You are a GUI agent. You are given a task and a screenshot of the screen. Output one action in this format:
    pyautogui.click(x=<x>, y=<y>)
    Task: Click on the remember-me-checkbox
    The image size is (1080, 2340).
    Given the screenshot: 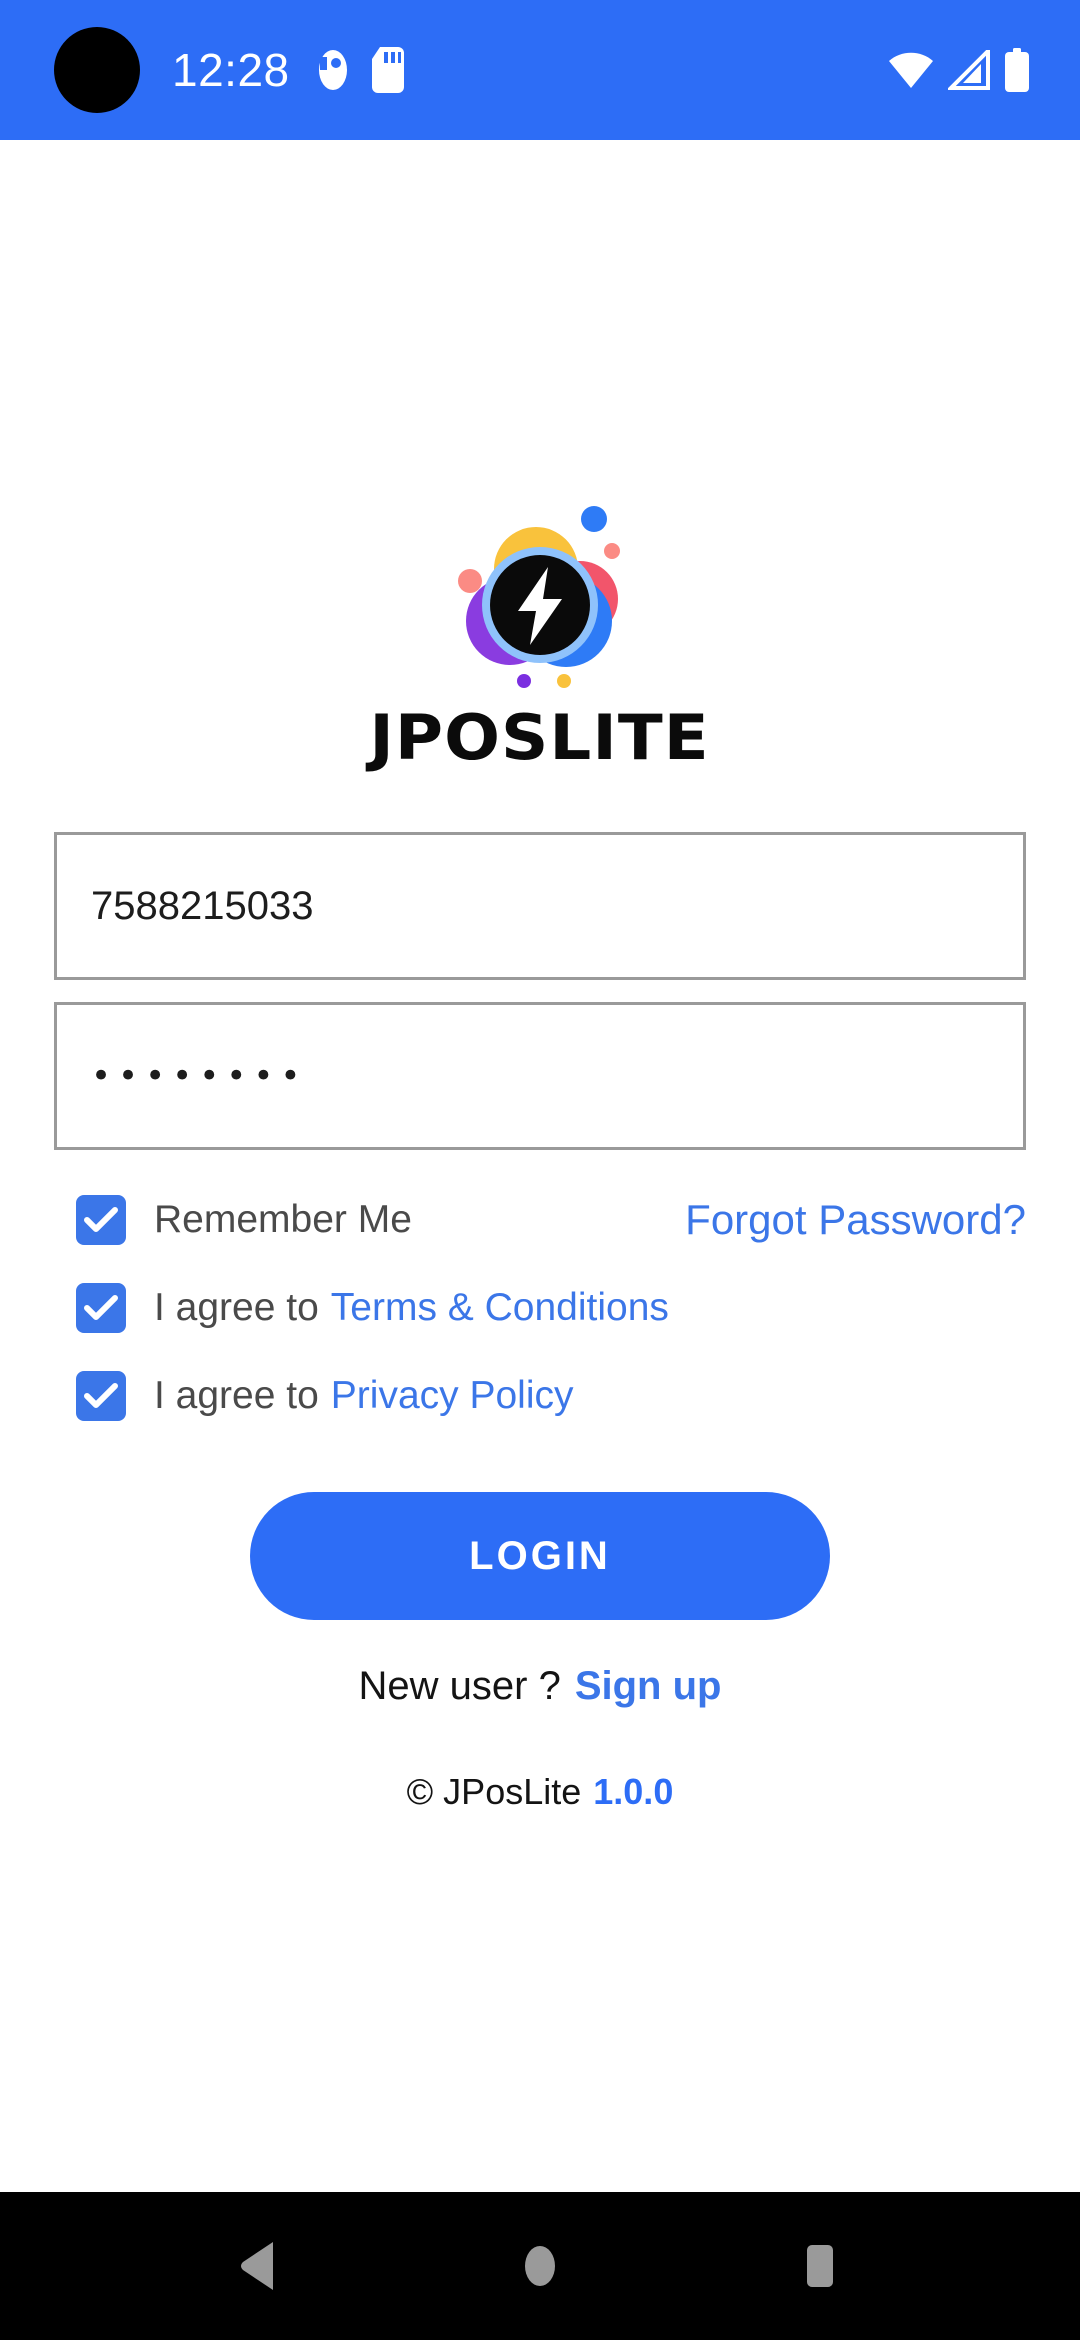 What is the action you would take?
    pyautogui.click(x=101, y=1220)
    